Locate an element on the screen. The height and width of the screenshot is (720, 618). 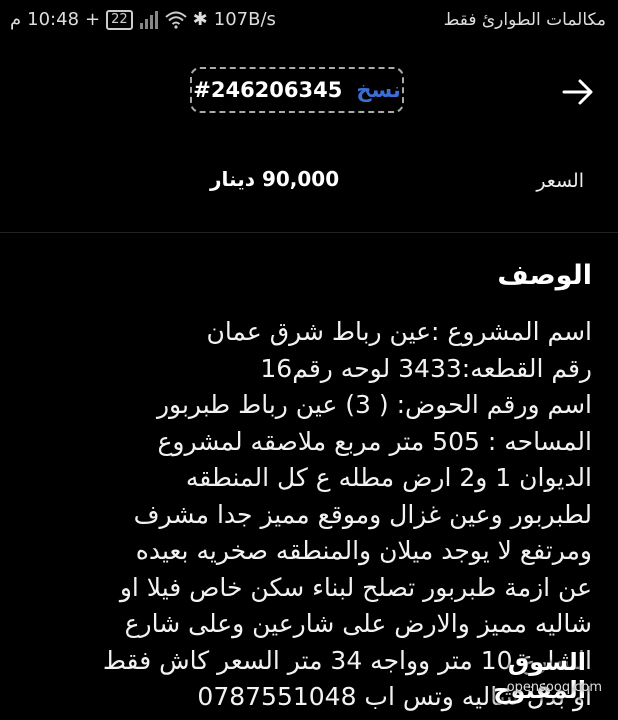
clock: 10:48 is located at coordinates (53, 19).